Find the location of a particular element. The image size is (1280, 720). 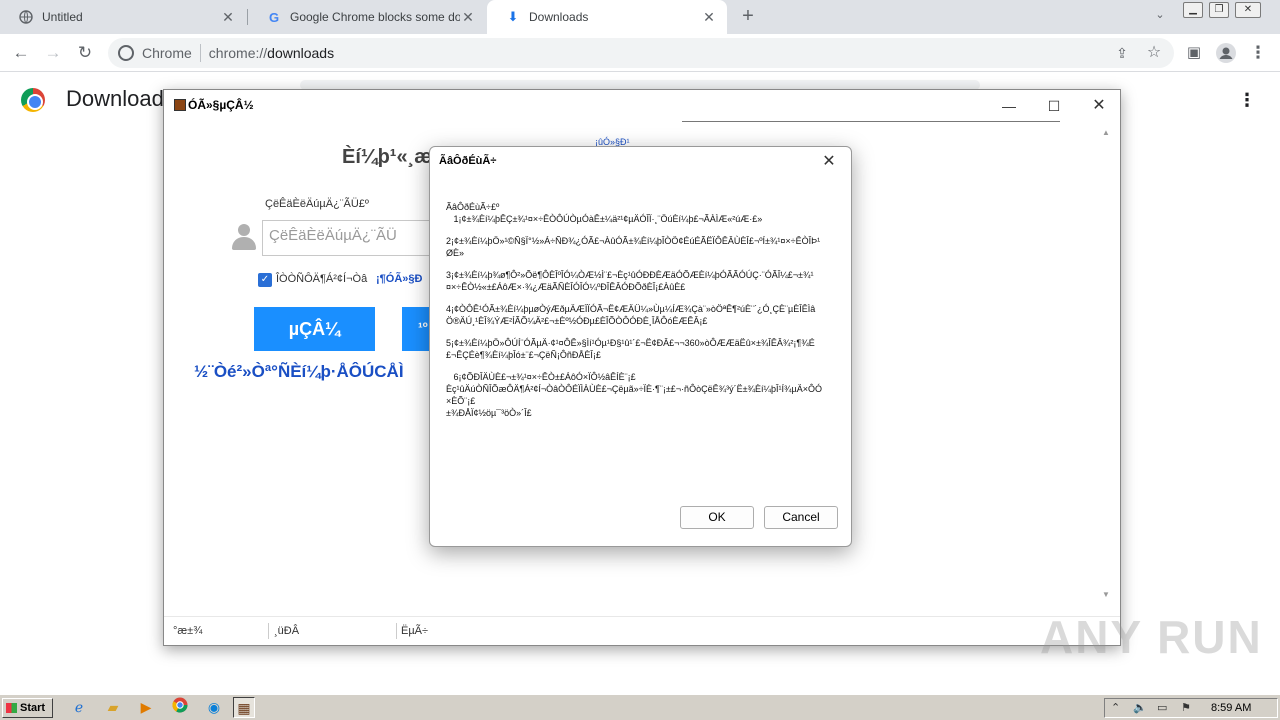

installer-taskbar-icon: ▦ is located at coordinates (244, 707).